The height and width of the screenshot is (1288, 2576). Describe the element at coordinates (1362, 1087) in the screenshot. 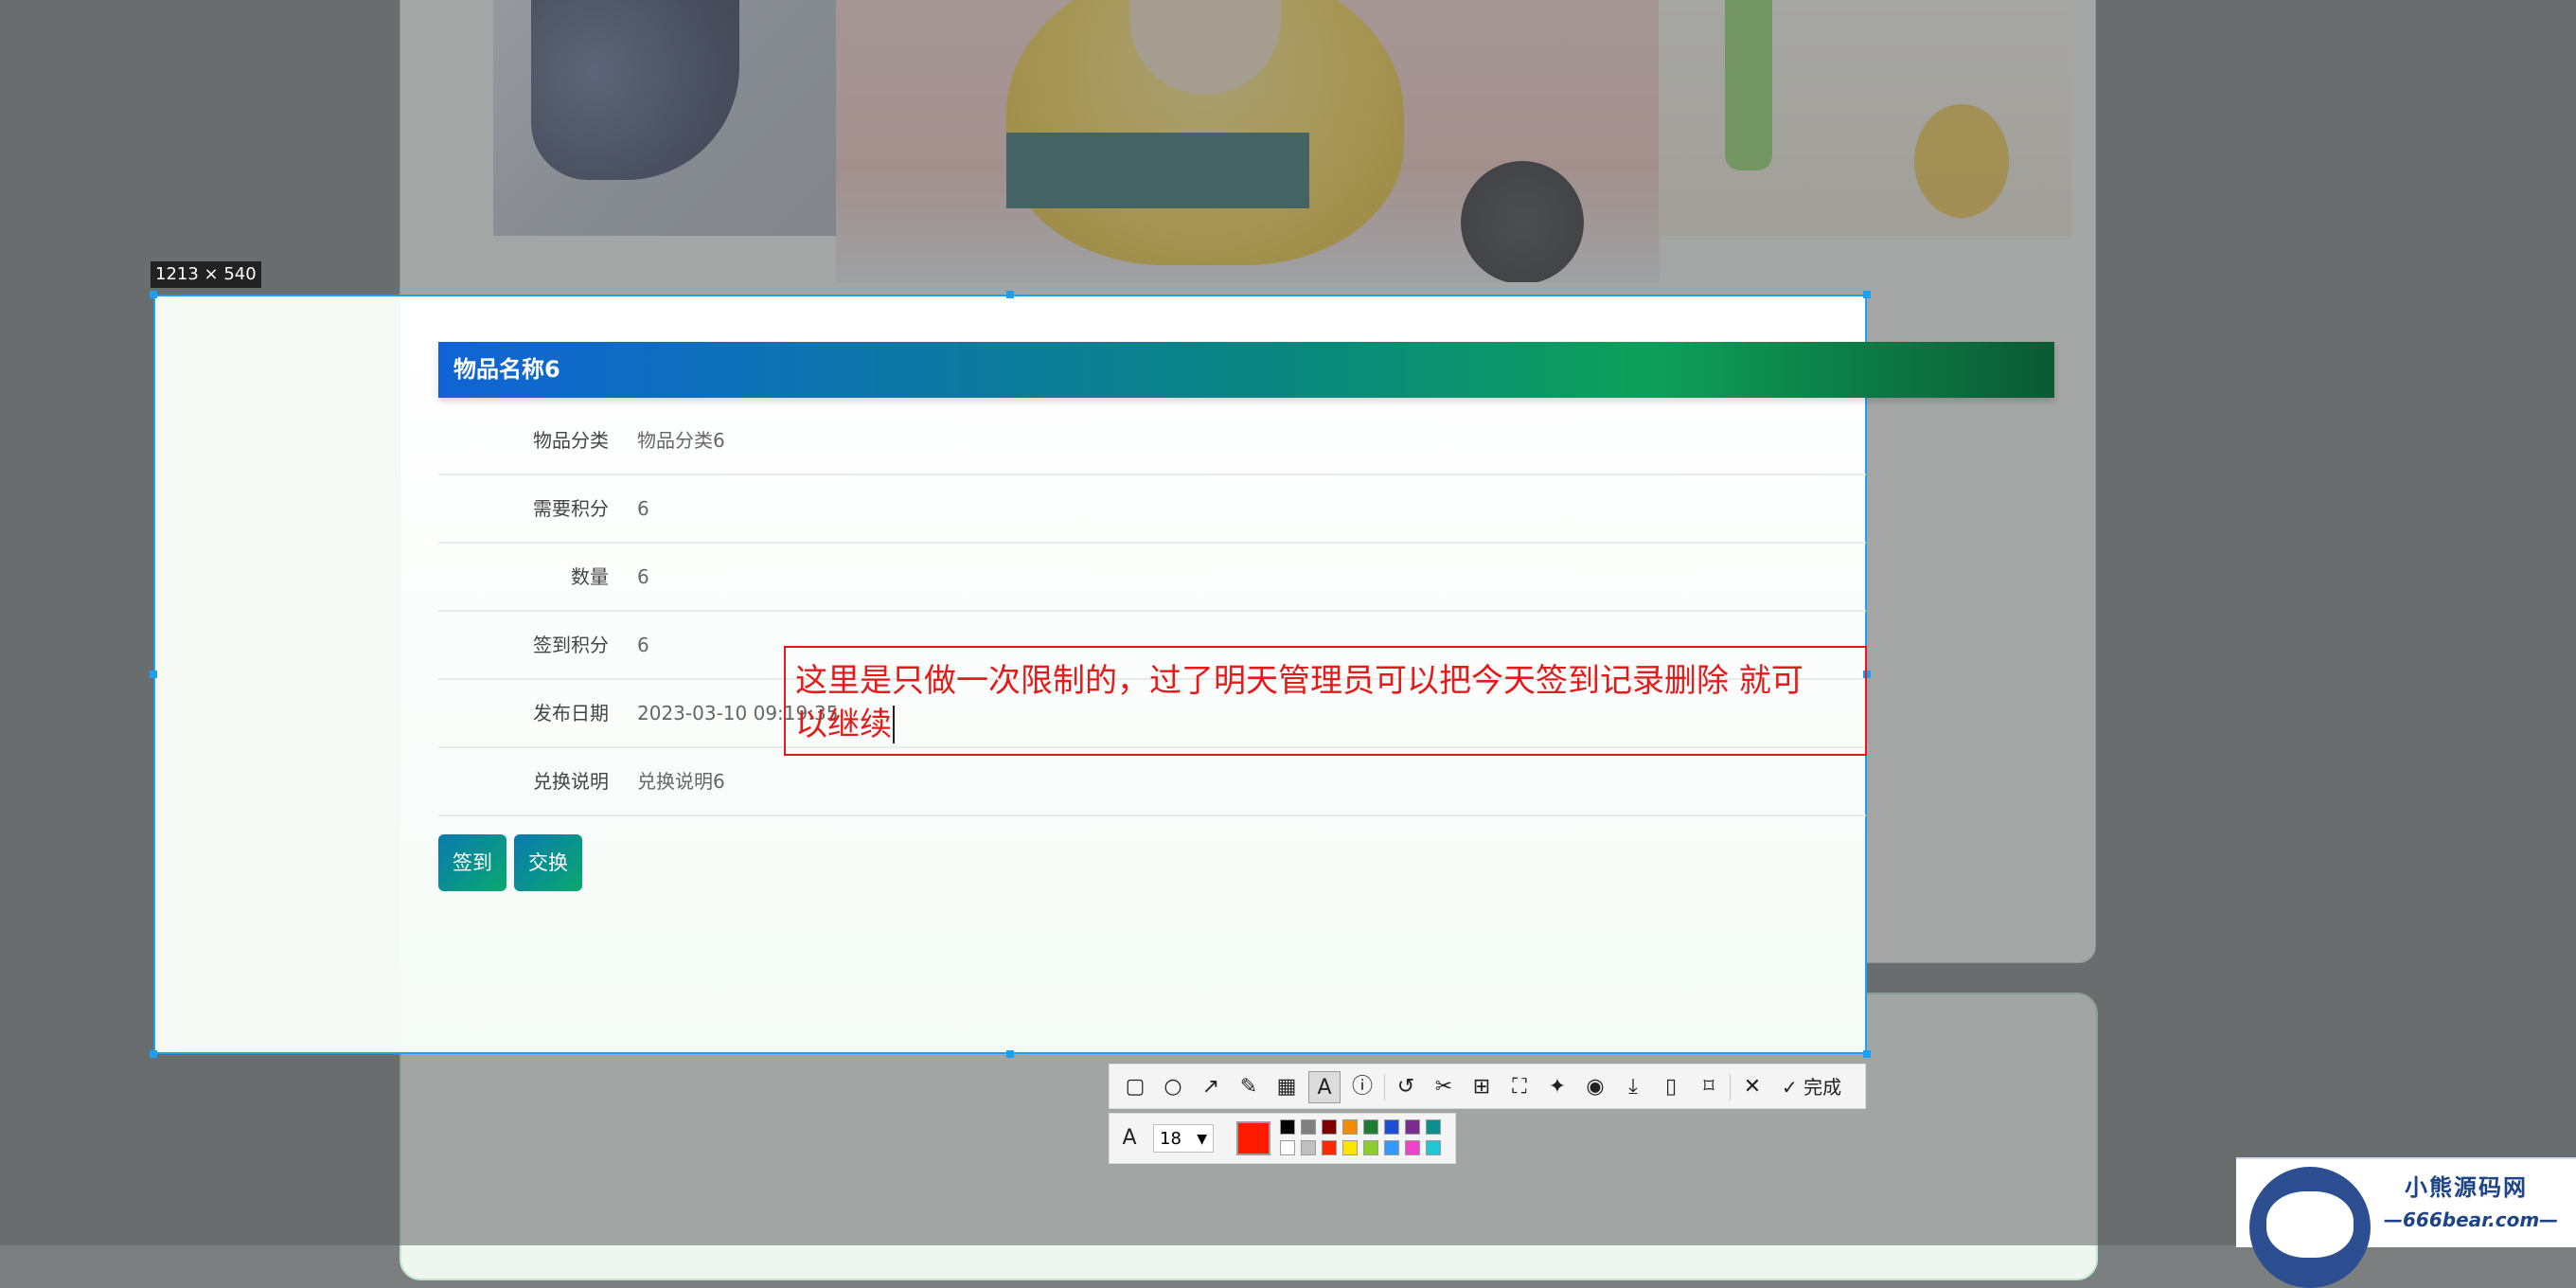

I see `number-icon: ⓘ` at that location.